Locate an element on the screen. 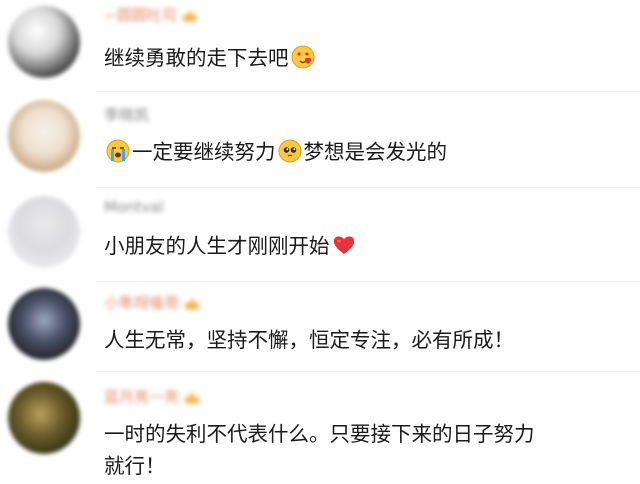  username: Montval is located at coordinates (134, 207).